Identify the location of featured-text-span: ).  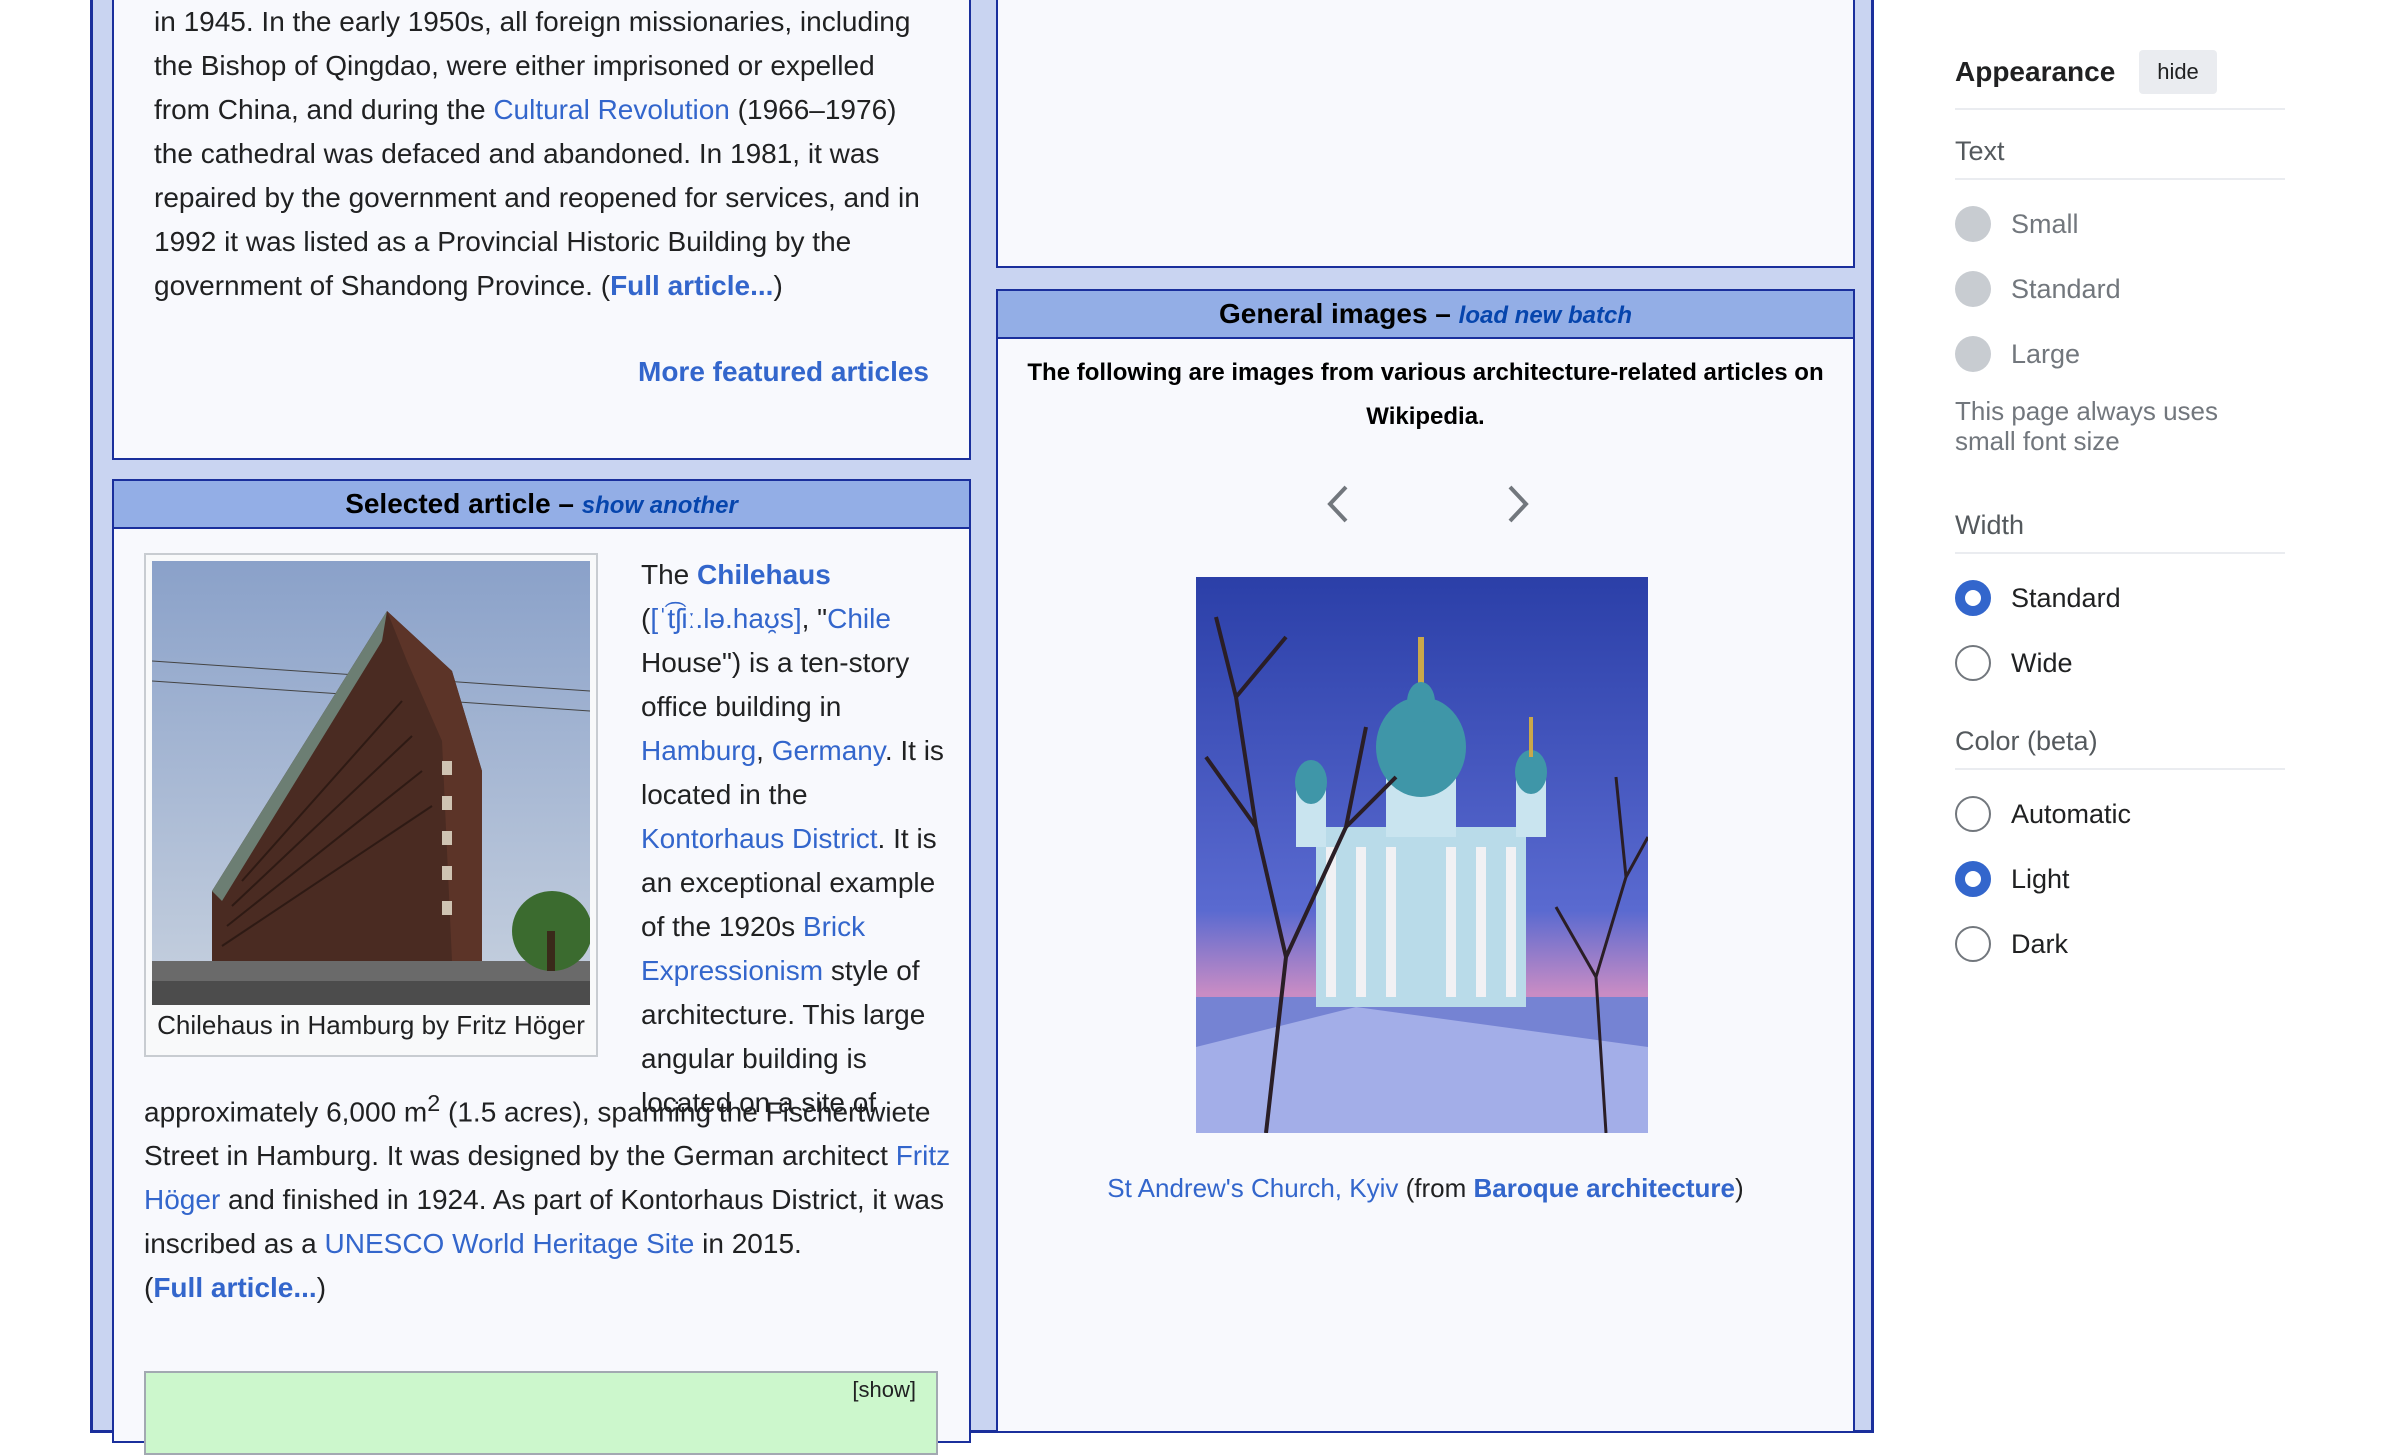
(778, 285).